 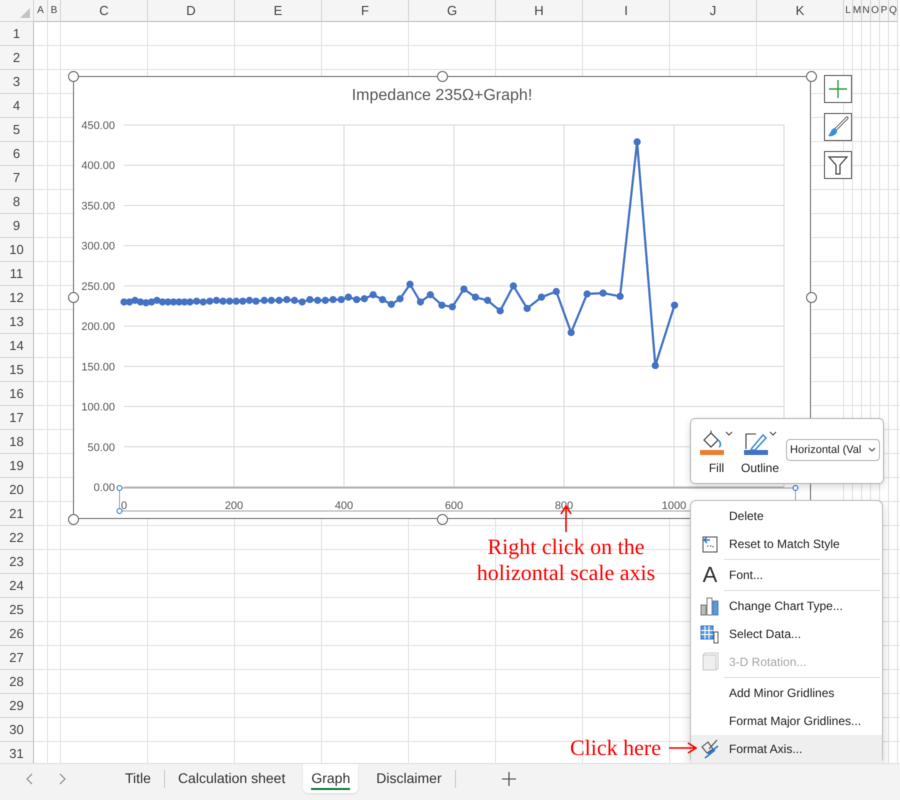 I want to click on chart-elements-button, so click(x=838, y=89).